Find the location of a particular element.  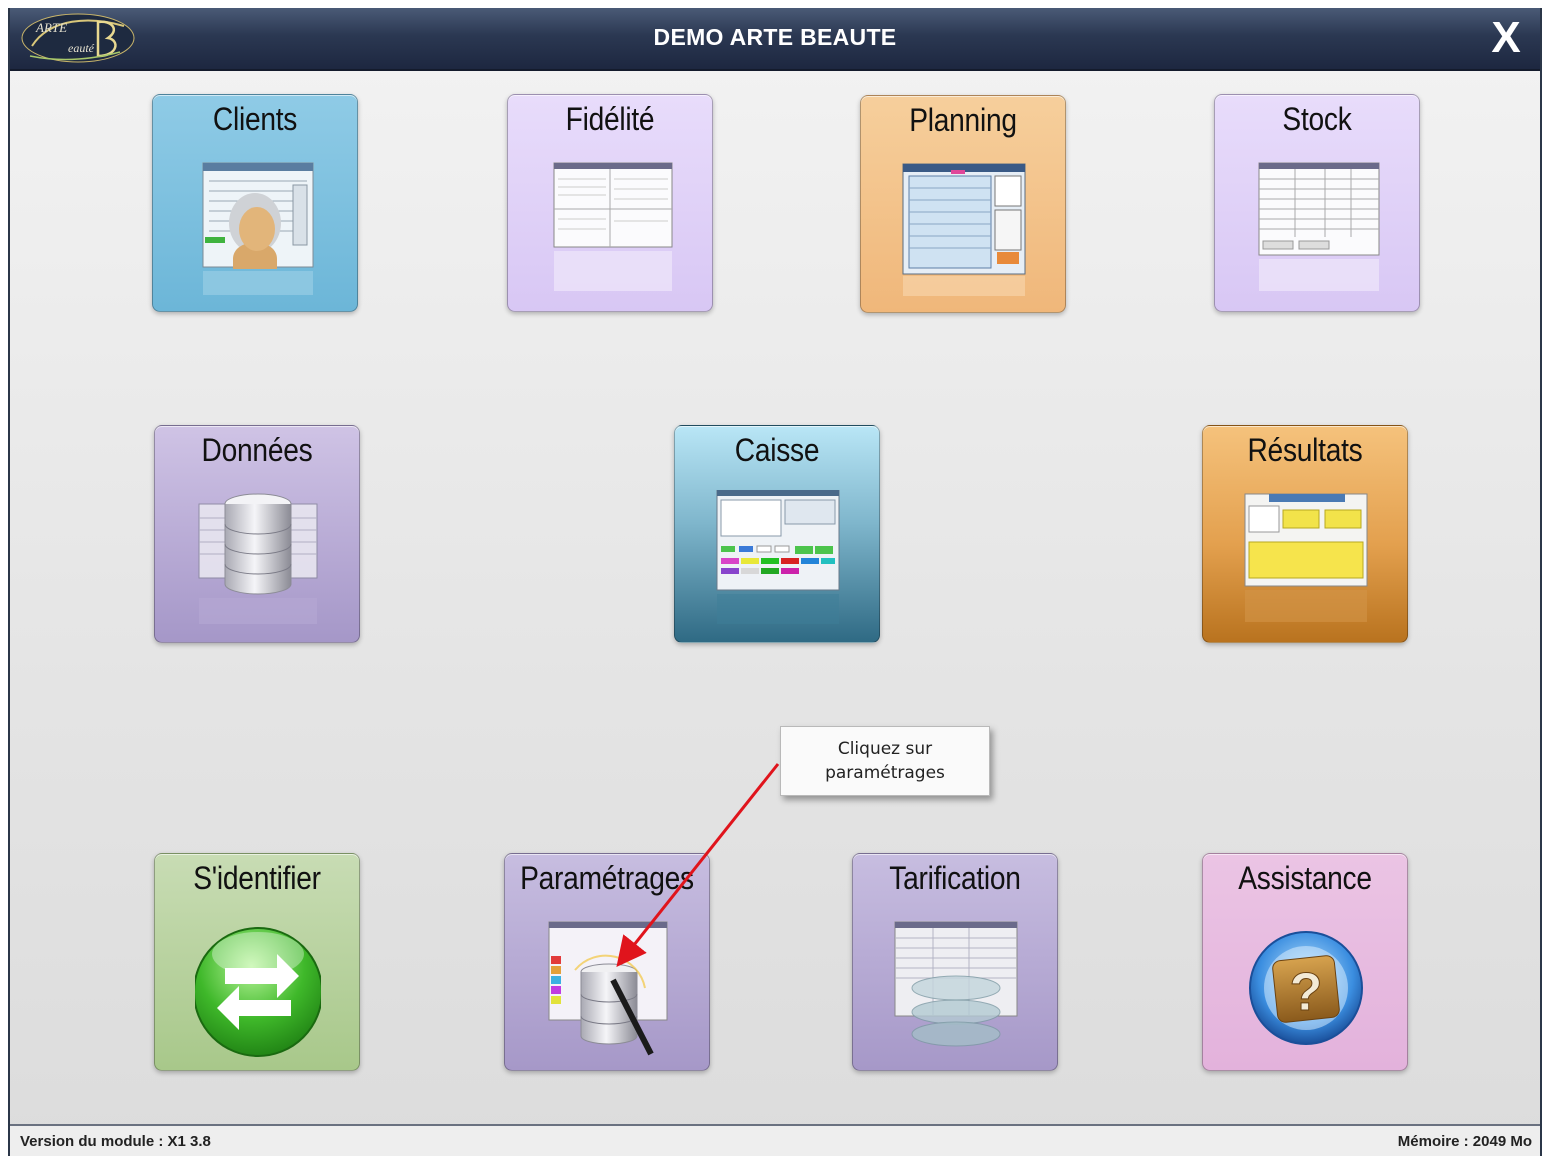

help-icon: ? is located at coordinates (1306, 988).